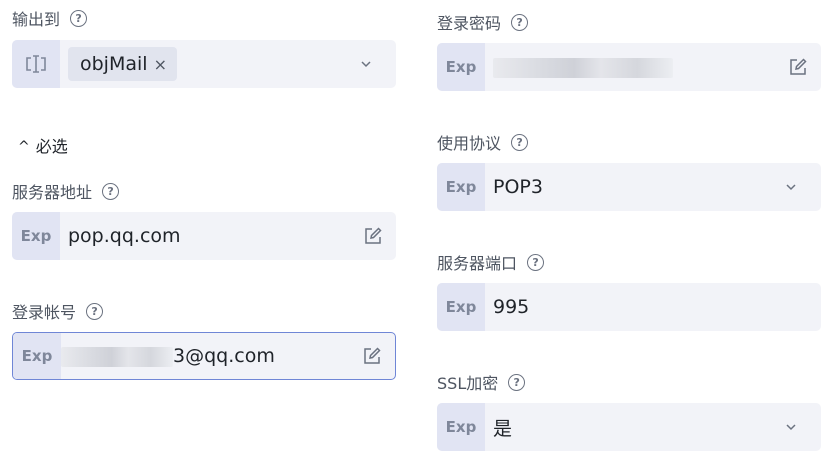 The height and width of the screenshot is (470, 839). What do you see at coordinates (653, 307) in the screenshot?
I see `server-port-value: 995` at bounding box center [653, 307].